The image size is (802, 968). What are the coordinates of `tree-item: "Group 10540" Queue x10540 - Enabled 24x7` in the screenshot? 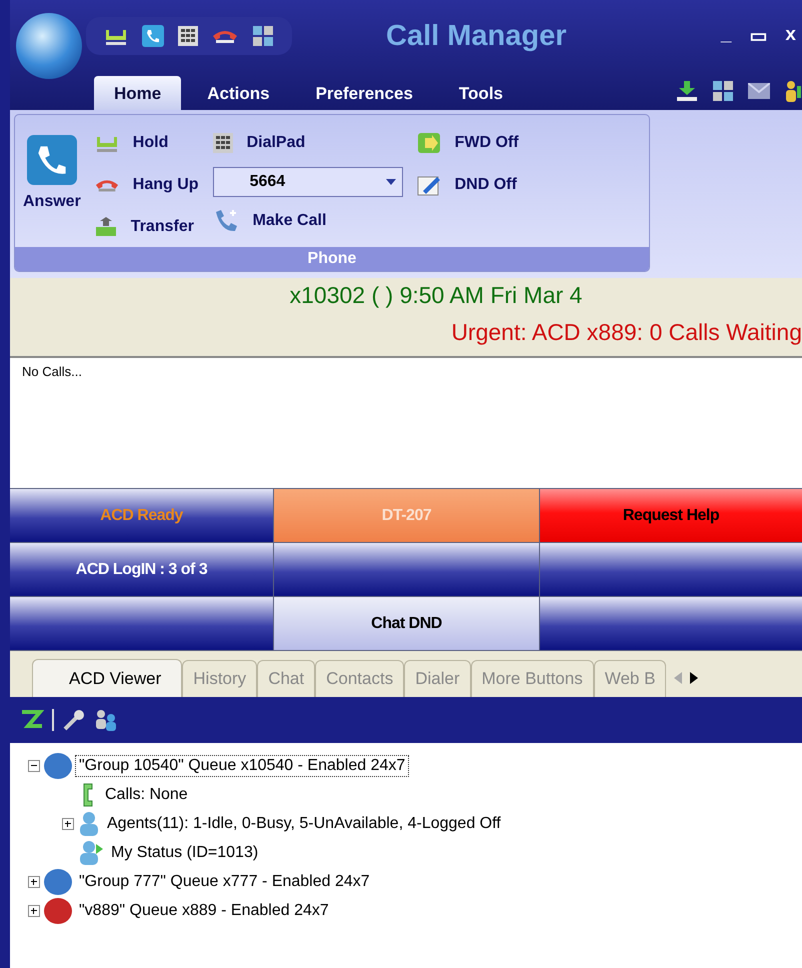 It's located at (242, 766).